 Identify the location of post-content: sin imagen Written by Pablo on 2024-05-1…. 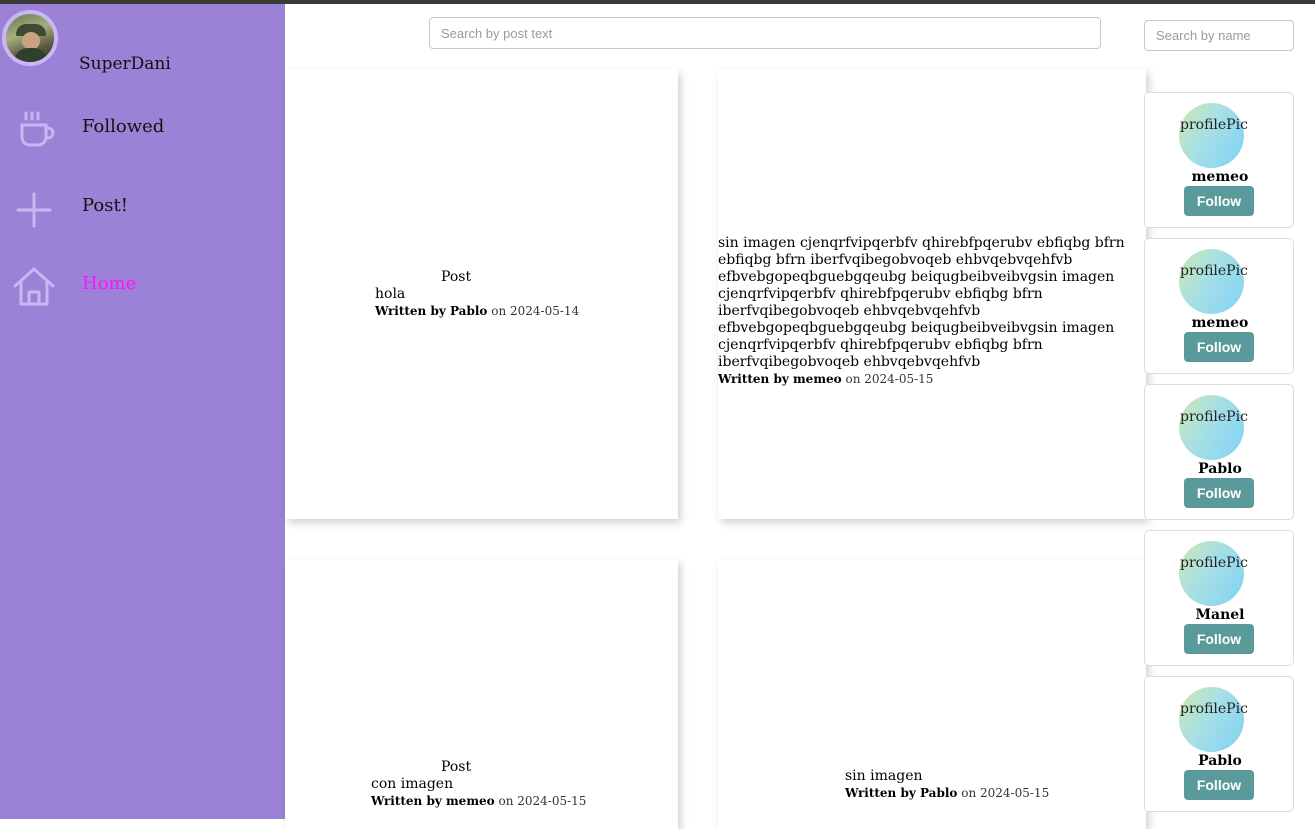
(985, 785).